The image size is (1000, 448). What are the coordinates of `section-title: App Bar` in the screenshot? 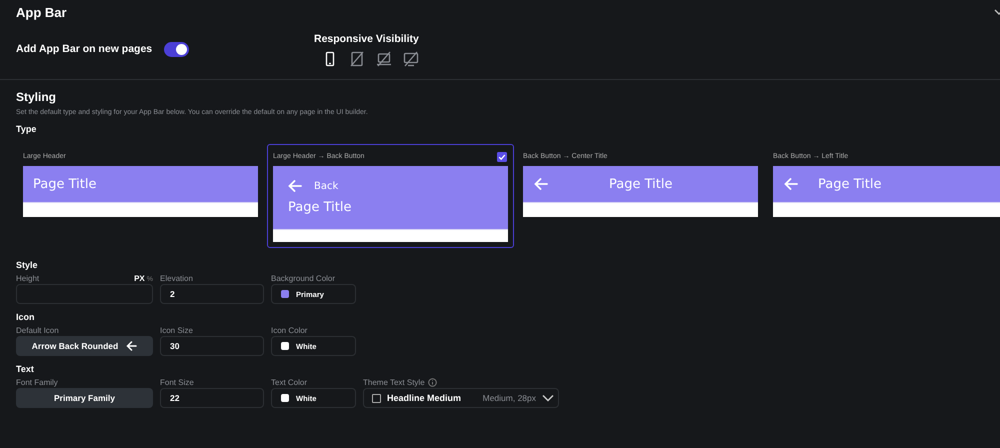 It's located at (41, 12).